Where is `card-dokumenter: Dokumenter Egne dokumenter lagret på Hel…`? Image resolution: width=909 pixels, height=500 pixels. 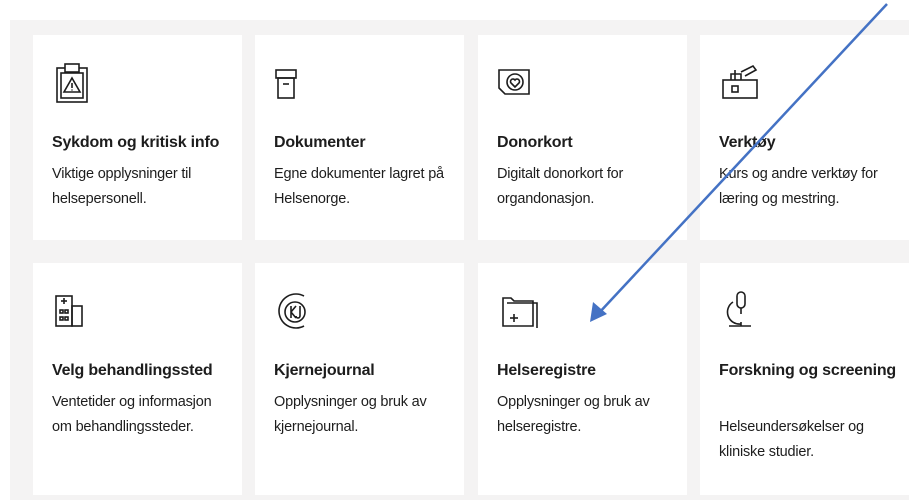 card-dokumenter: Dokumenter Egne dokumenter lagret på Hel… is located at coordinates (359, 137).